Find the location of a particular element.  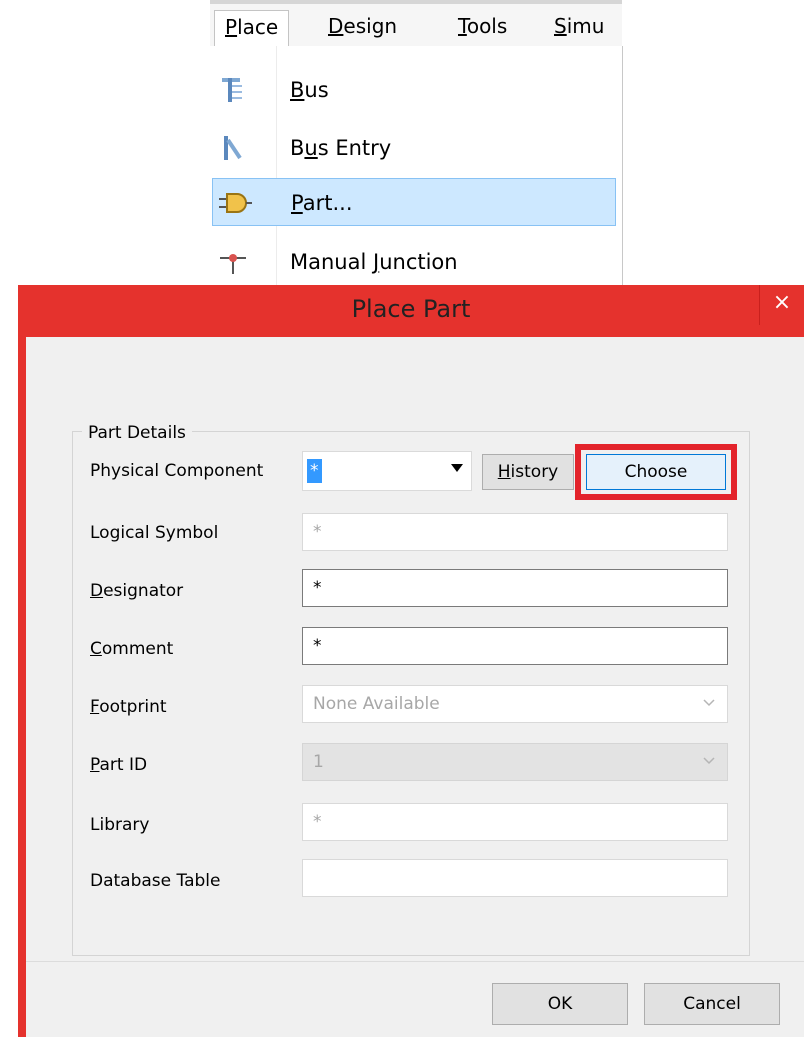

cancel-button: Cancel is located at coordinates (712, 1004).